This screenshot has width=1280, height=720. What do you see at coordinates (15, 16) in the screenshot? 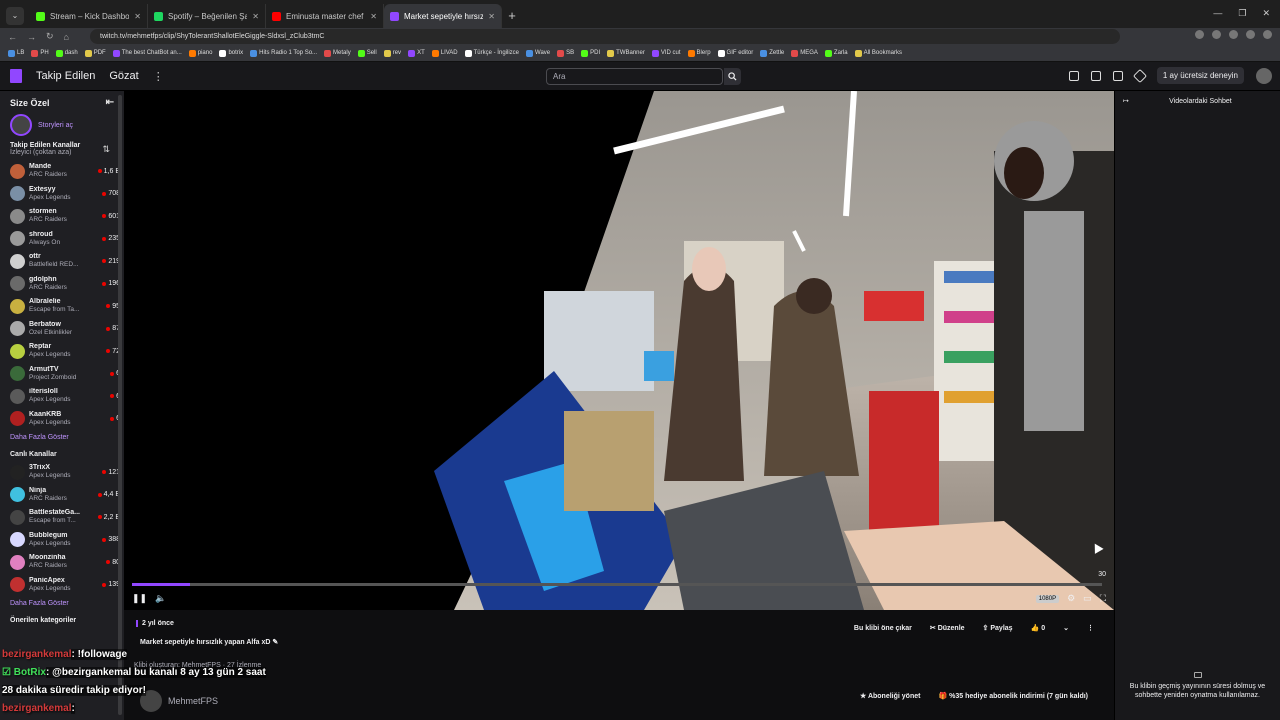
I see `tab-list-button: ⌄` at bounding box center [15, 16].